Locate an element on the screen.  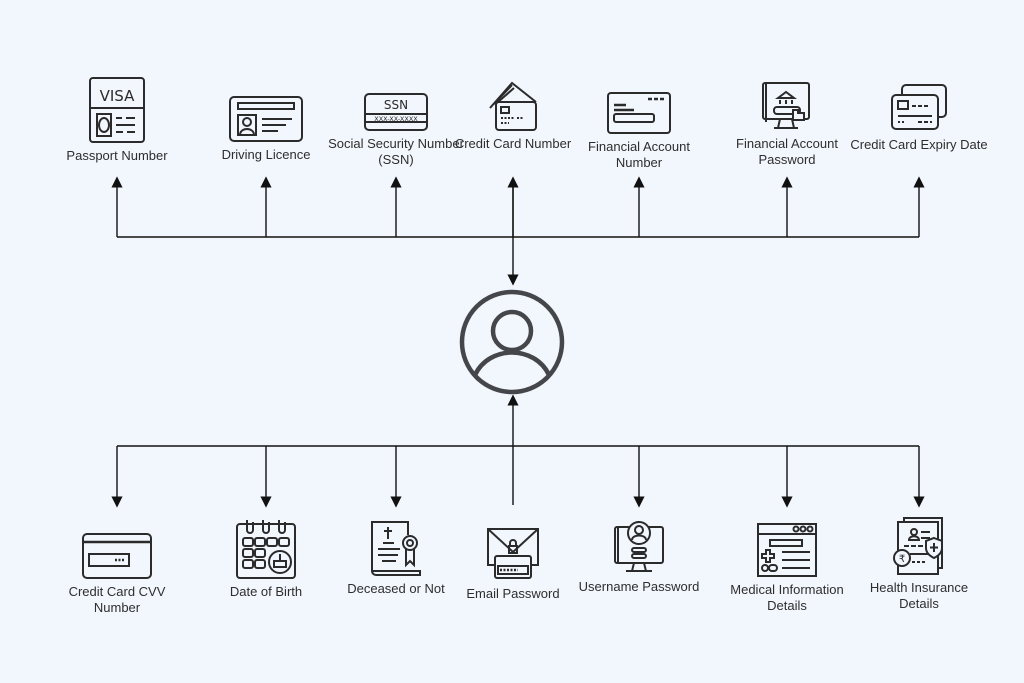
node-passport-number: VISA Passport Number is located at coordinates (117, 120).